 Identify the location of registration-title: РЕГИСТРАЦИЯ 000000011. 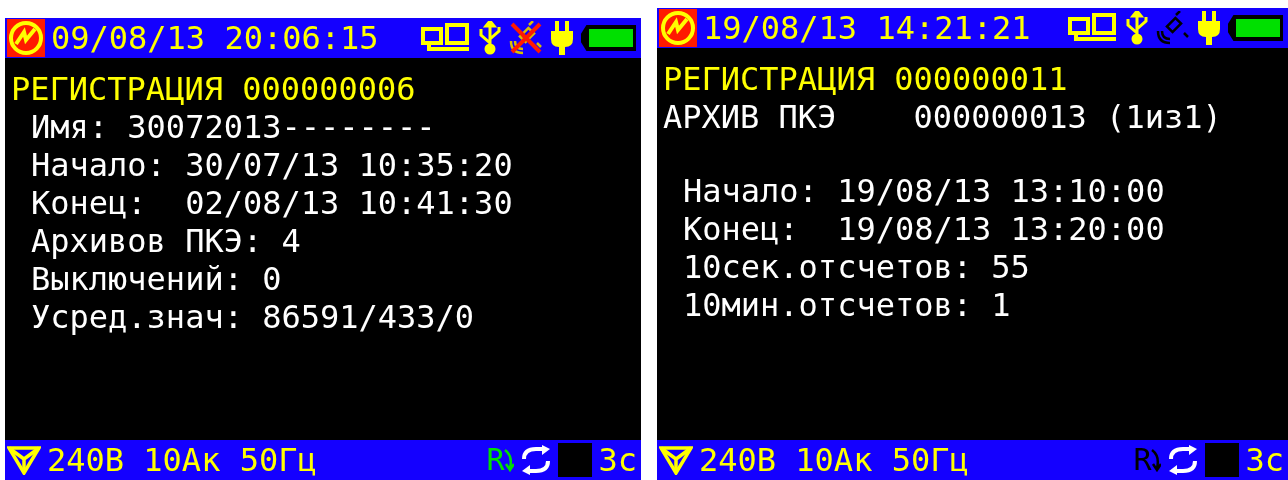
(866, 79).